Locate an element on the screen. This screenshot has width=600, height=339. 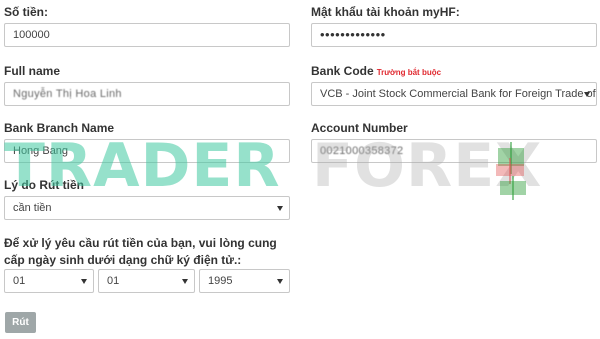
account-number-value: 0021000358372 is located at coordinates (362, 151).